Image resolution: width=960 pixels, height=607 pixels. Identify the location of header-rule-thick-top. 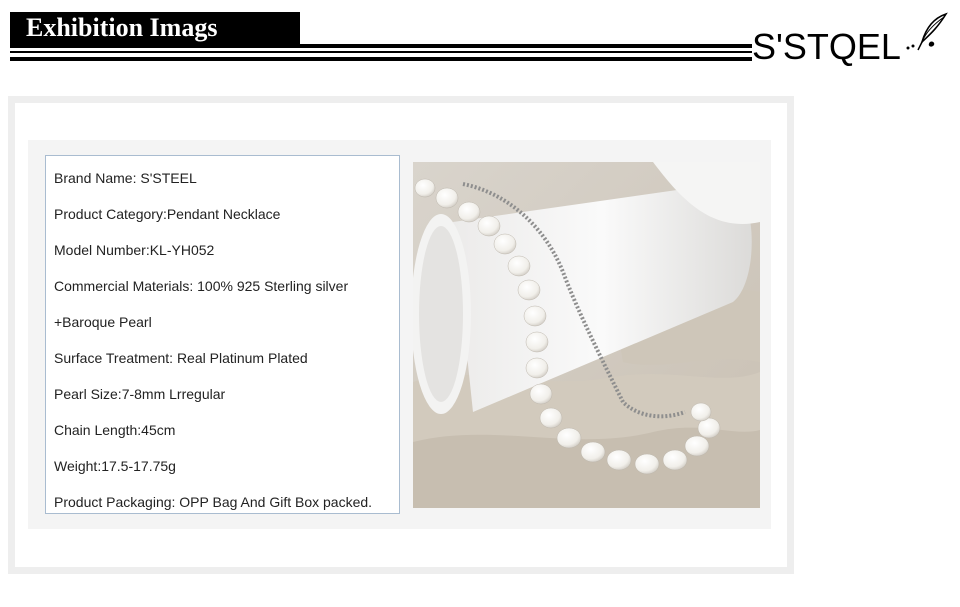
(381, 46).